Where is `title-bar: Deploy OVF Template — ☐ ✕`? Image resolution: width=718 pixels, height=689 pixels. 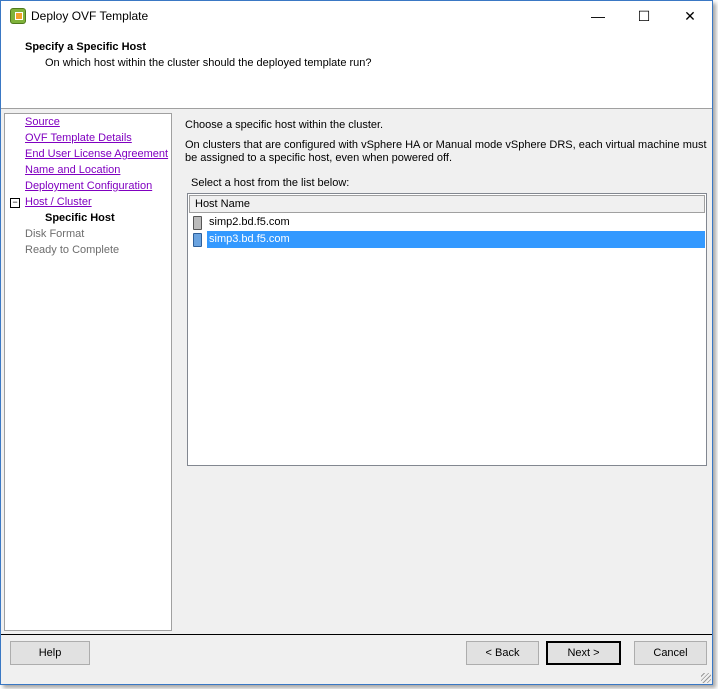 title-bar: Deploy OVF Template — ☐ ✕ is located at coordinates (356, 16).